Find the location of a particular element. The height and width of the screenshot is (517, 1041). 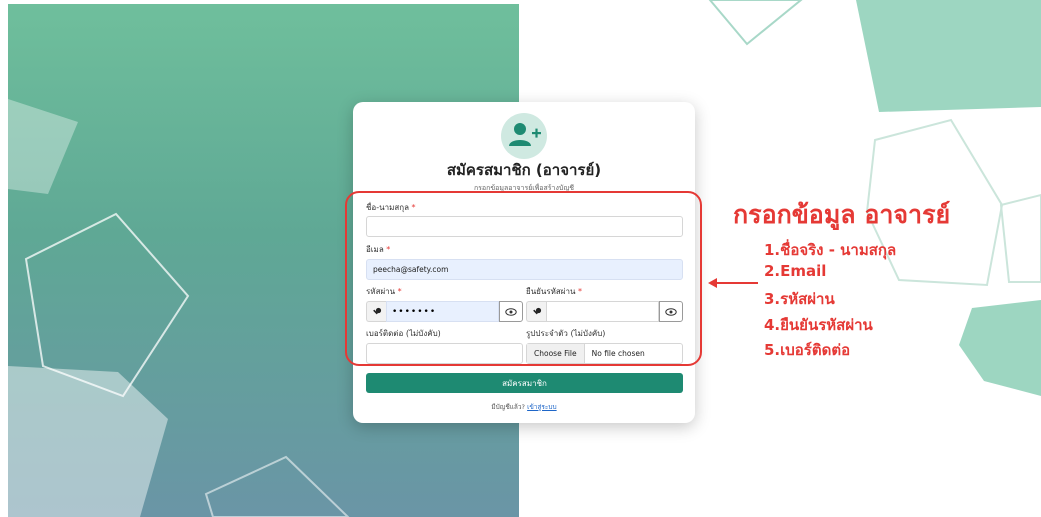

annotation-title: กรอกข้อมูล อาจารย์ is located at coordinates (842, 214).